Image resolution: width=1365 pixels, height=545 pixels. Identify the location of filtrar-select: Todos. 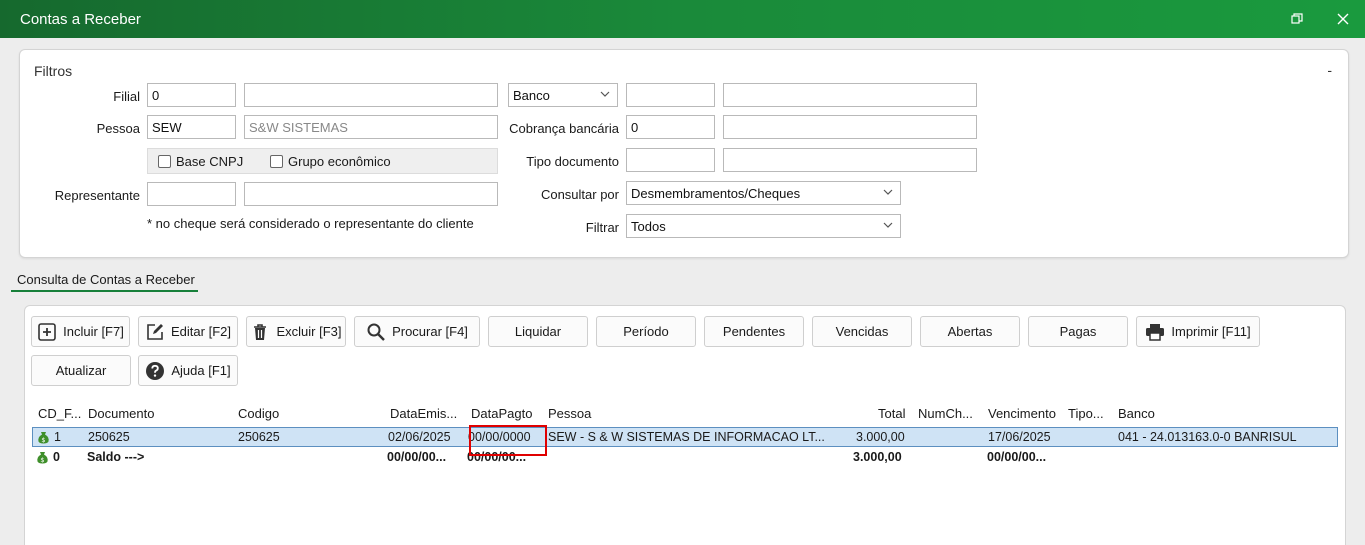
(763, 226).